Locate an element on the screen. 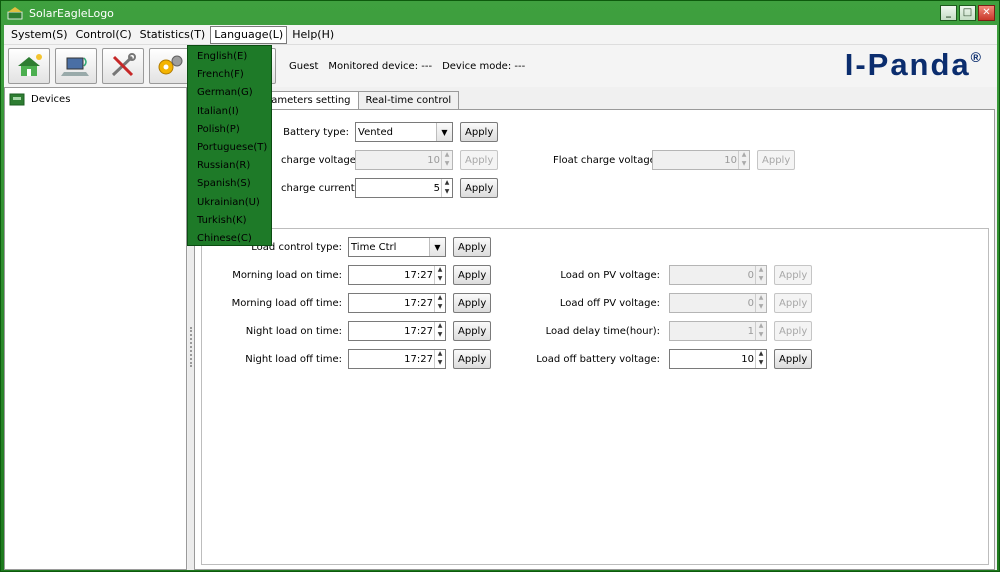 This screenshot has width=1000, height=572. night-load-on-apply-button: Apply is located at coordinates (472, 331).